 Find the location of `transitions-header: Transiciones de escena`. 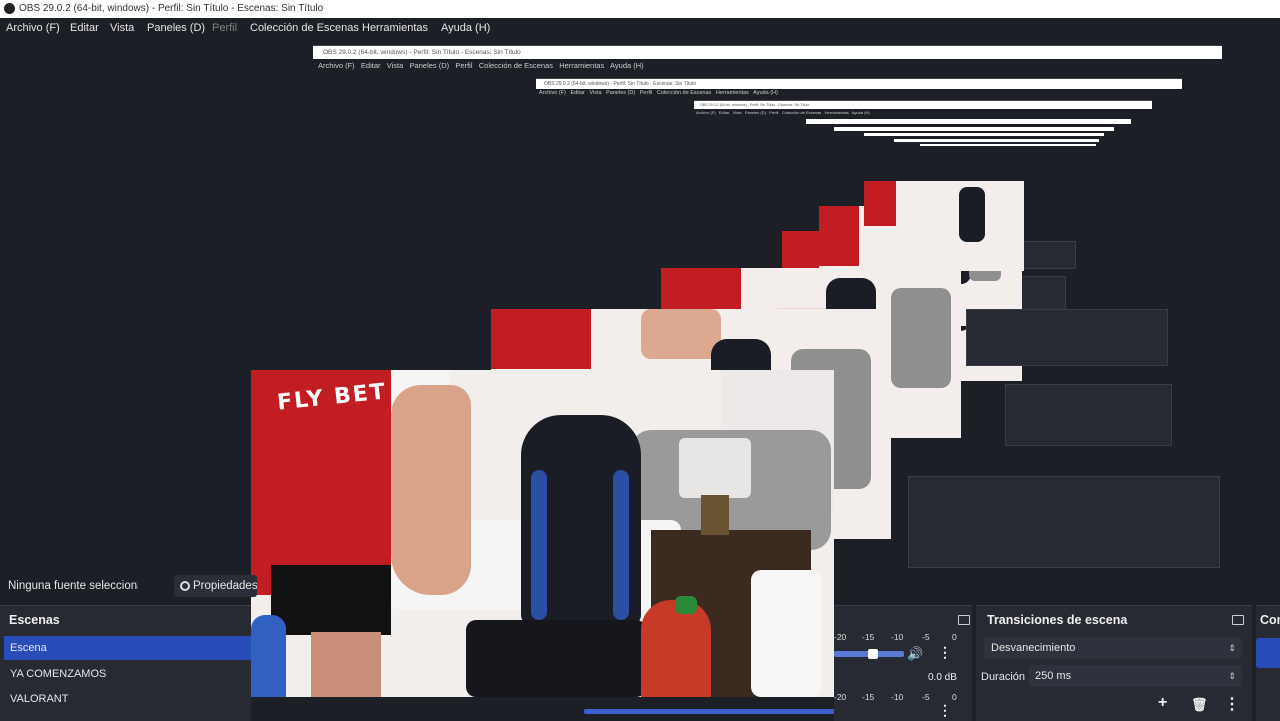

transitions-header: Transiciones de escena is located at coordinates (1057, 620).